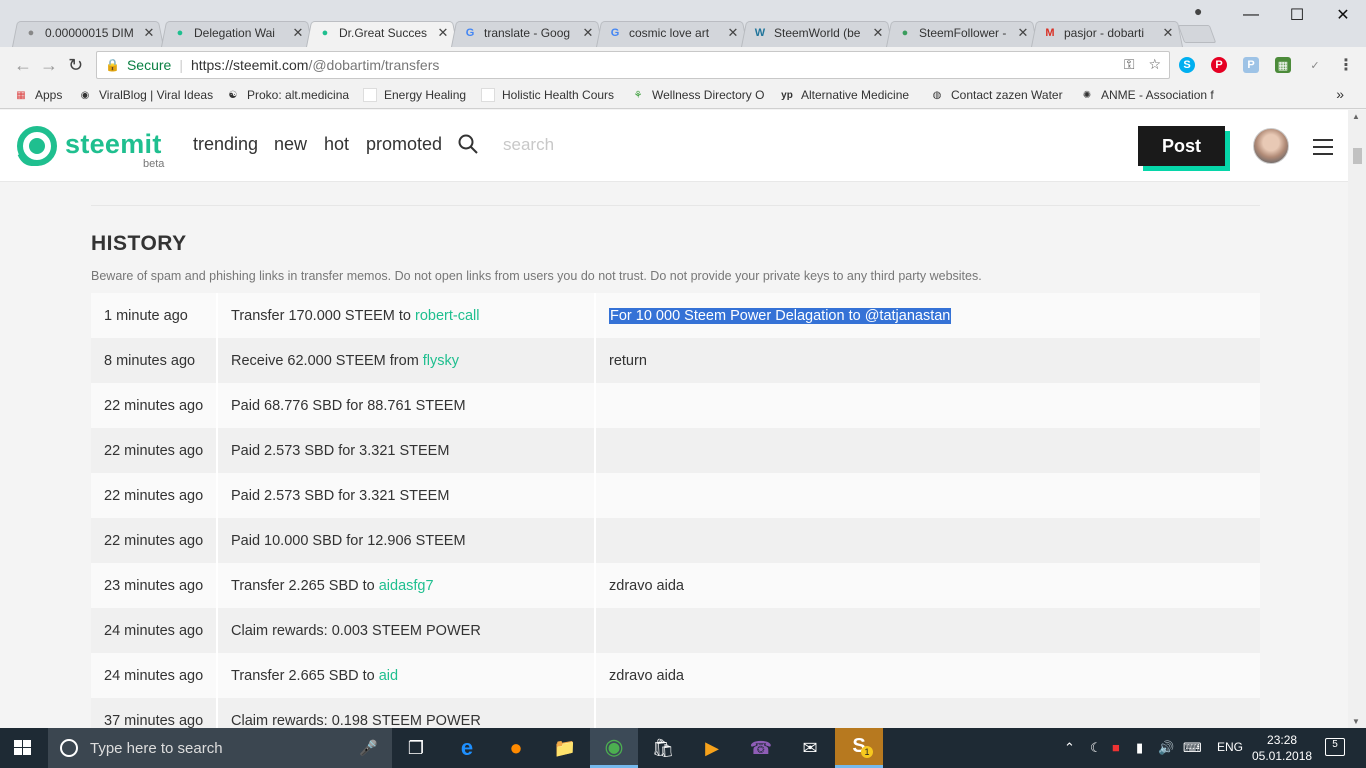  What do you see at coordinates (1197, 34) in the screenshot?
I see `new-tab-button` at bounding box center [1197, 34].